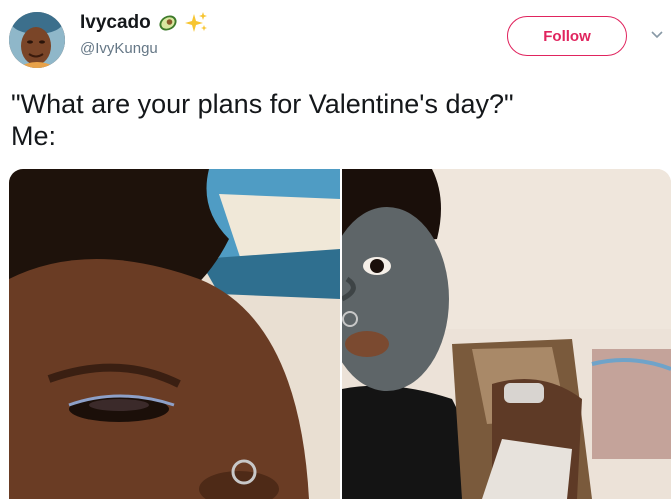  What do you see at coordinates (567, 36) in the screenshot?
I see `follow-button: Follow` at bounding box center [567, 36].